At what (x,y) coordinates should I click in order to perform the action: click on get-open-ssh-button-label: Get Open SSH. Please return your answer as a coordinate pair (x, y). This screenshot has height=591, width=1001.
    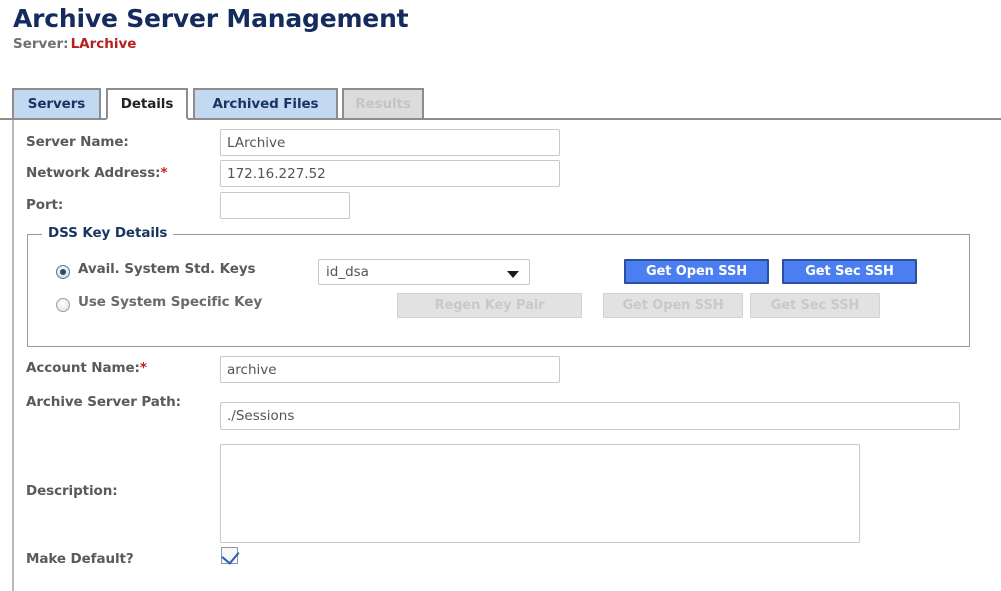
    Looking at the image, I should click on (696, 271).